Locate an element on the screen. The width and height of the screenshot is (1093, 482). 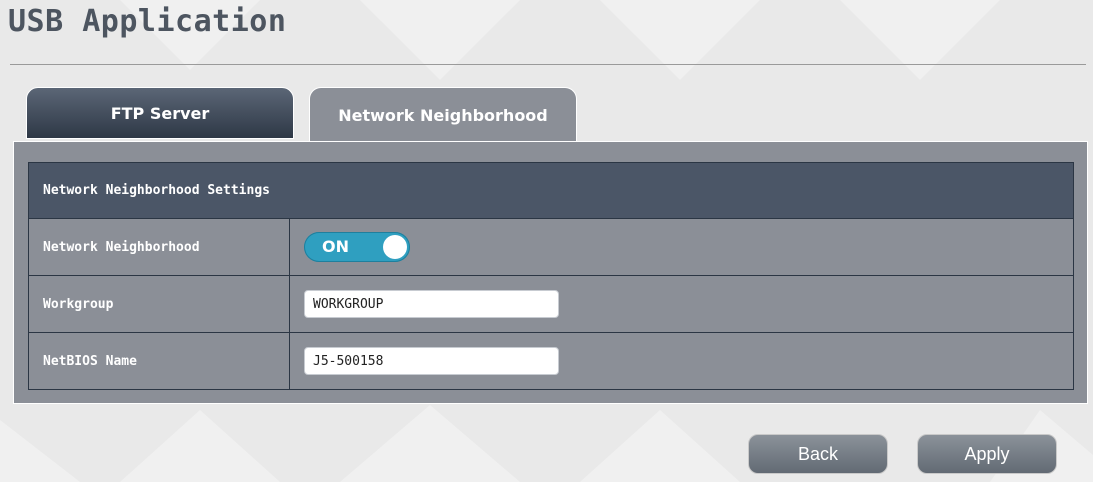
back-button: Back is located at coordinates (818, 454).